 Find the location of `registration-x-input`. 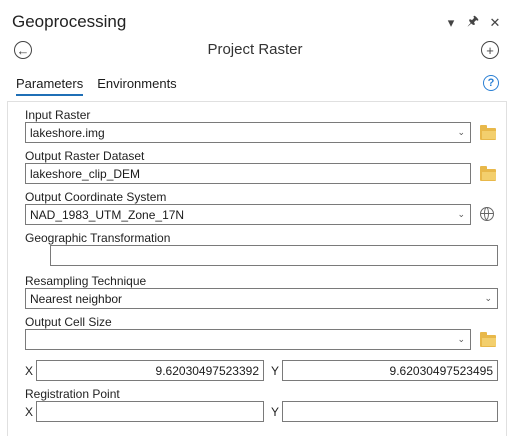

registration-x-input is located at coordinates (150, 411).